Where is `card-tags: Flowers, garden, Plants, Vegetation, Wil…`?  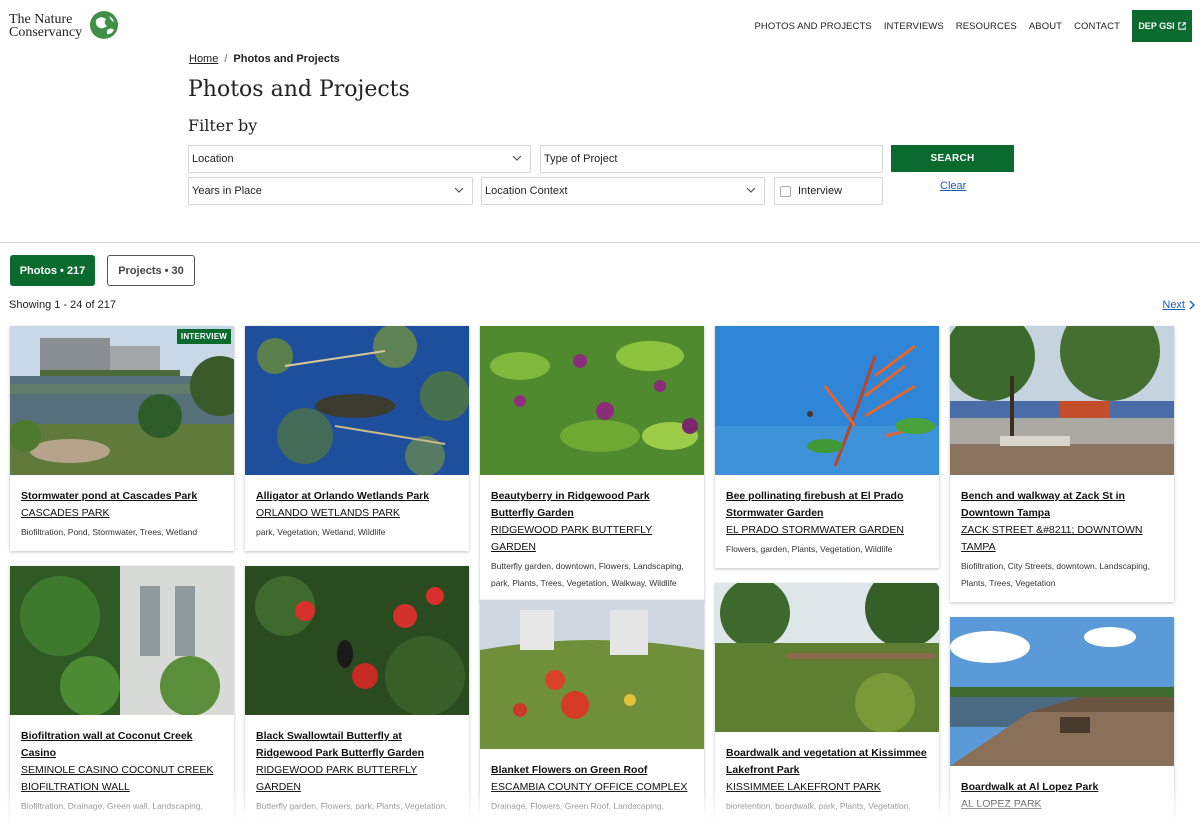 card-tags: Flowers, garden, Plants, Vegetation, Wil… is located at coordinates (809, 549).